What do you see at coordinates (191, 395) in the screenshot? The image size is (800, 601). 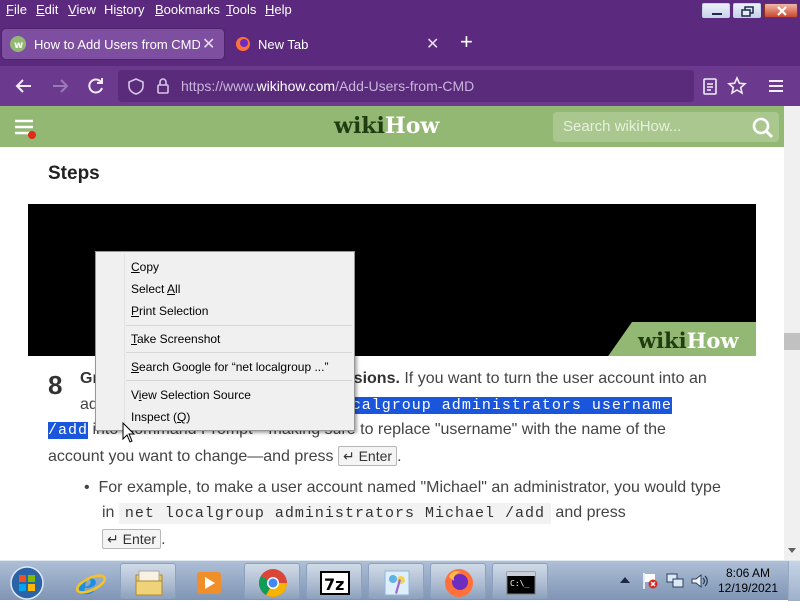 I see `context-view-selection-source: View Selection Source` at bounding box center [191, 395].